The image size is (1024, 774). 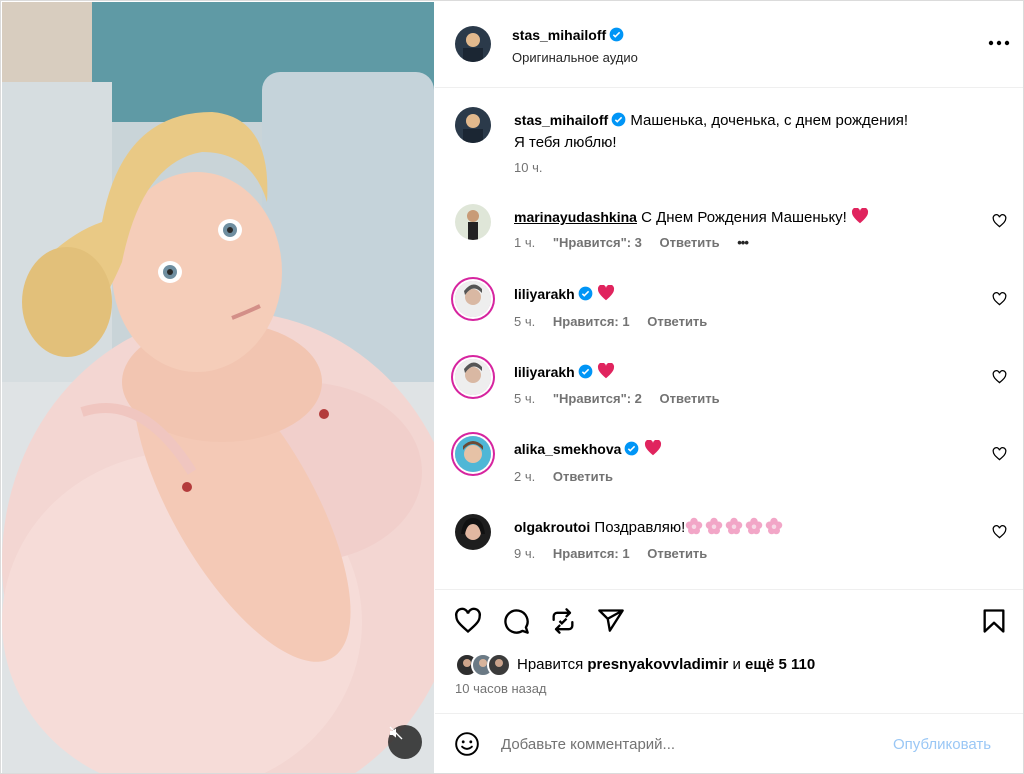 I want to click on comment-meta: 9 ч. Нравится: 1 Ответить, so click(x=617, y=553).